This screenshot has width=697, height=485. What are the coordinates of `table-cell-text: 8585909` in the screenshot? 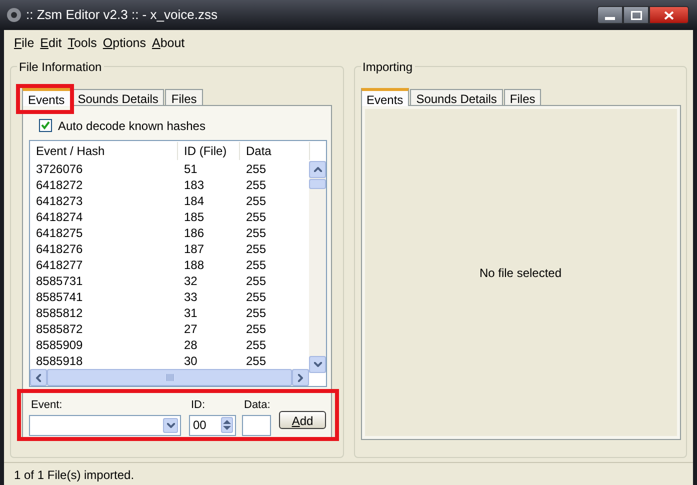 It's located at (59, 344).